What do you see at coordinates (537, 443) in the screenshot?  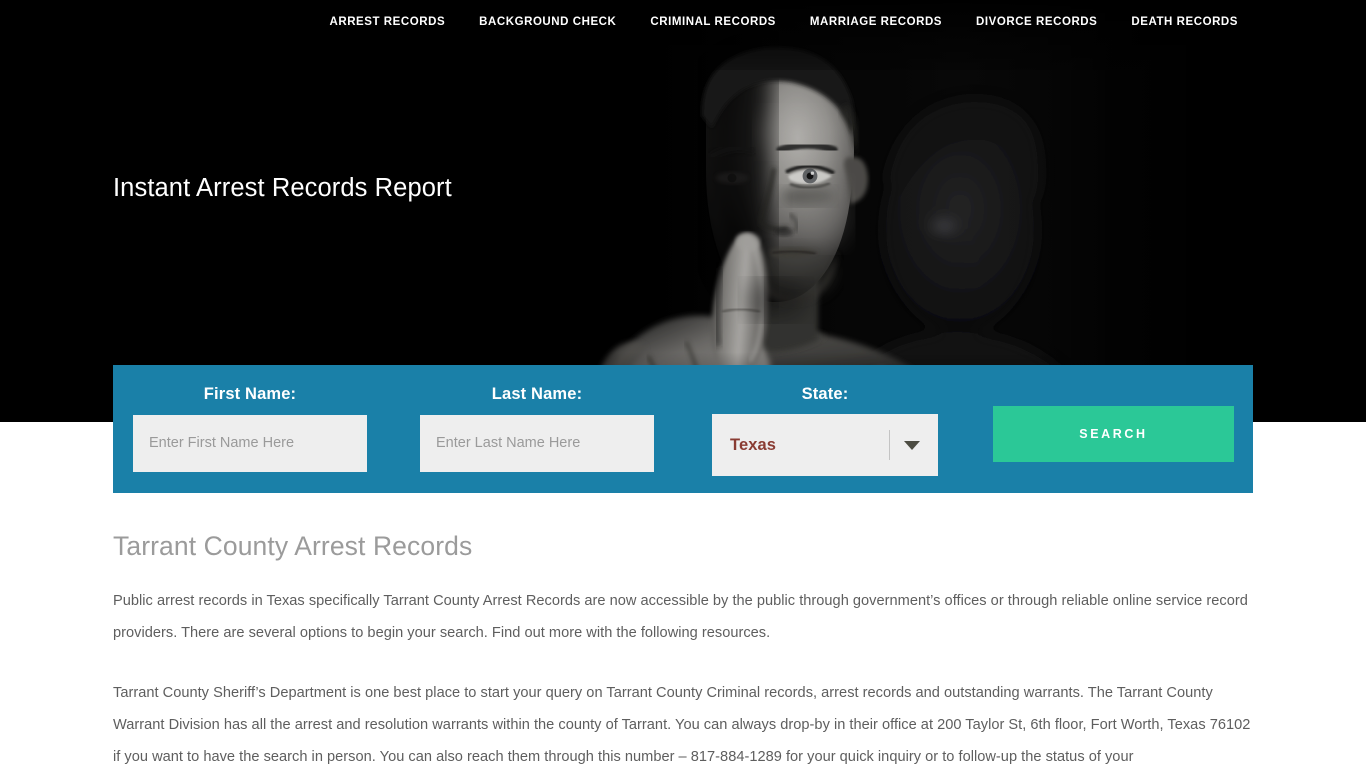 I see `last-name-input` at bounding box center [537, 443].